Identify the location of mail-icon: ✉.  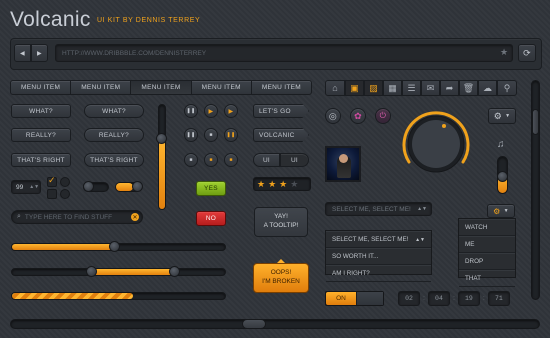
(430, 88).